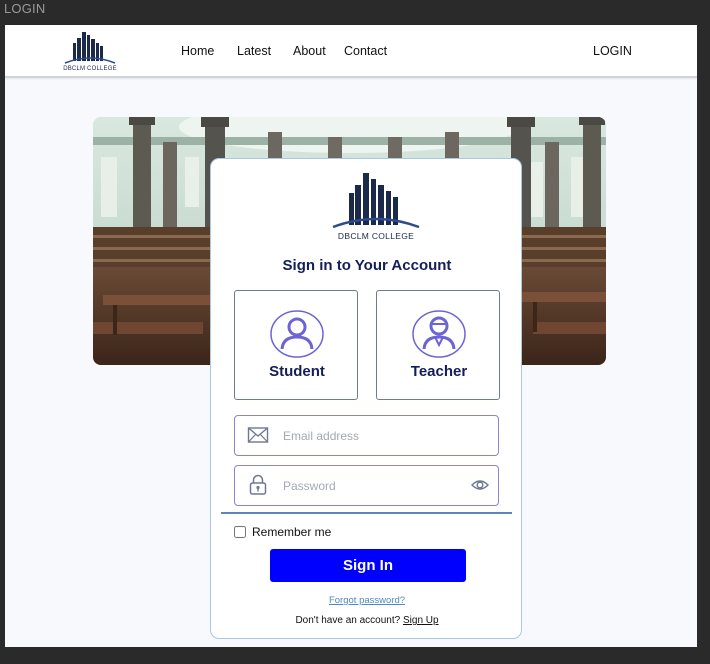 Image resolution: width=710 pixels, height=664 pixels. I want to click on card-logo-text: DBCLM COLLEGE, so click(376, 236).